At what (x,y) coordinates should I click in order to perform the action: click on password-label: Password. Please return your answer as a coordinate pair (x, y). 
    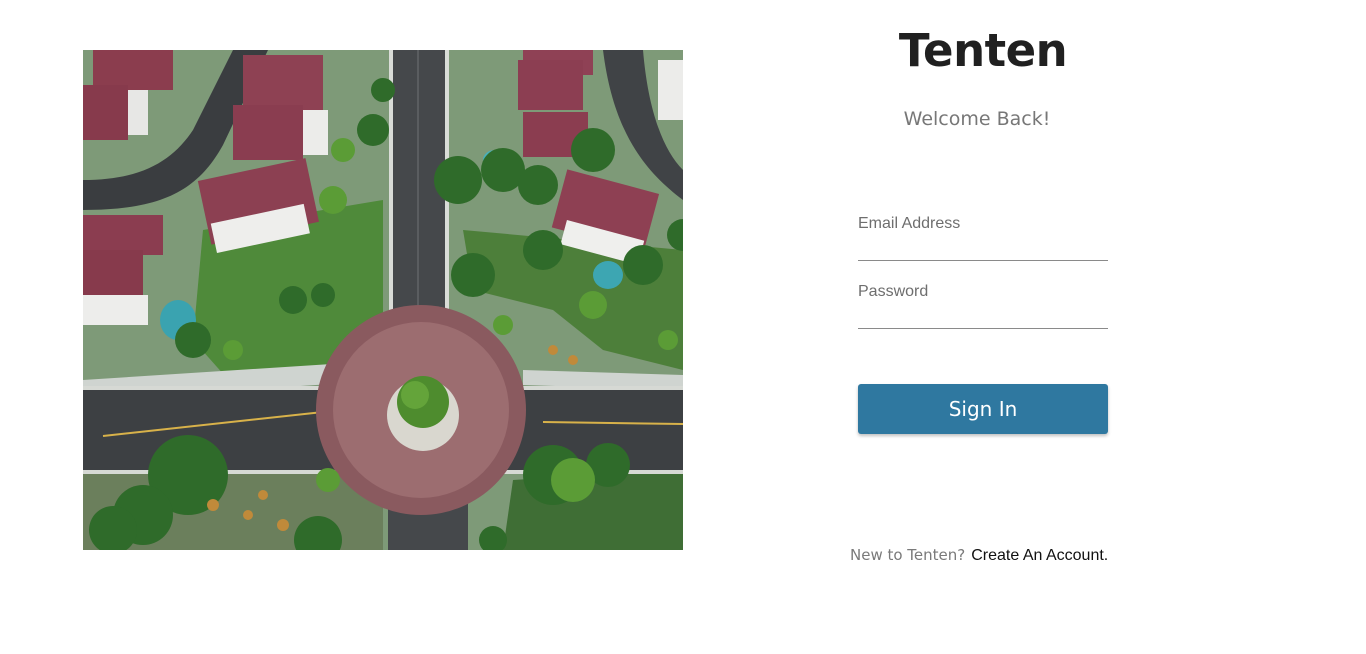
    Looking at the image, I should click on (893, 291).